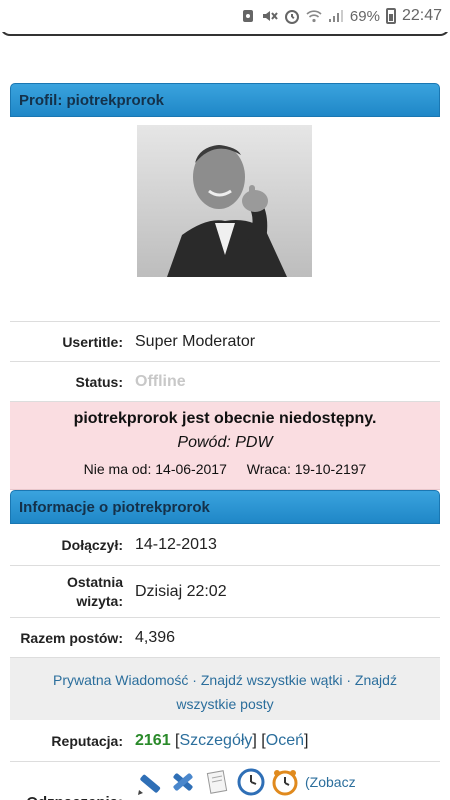 This screenshot has width=450, height=800. What do you see at coordinates (87, 740) in the screenshot?
I see `reputation-label: Reputacja:` at bounding box center [87, 740].